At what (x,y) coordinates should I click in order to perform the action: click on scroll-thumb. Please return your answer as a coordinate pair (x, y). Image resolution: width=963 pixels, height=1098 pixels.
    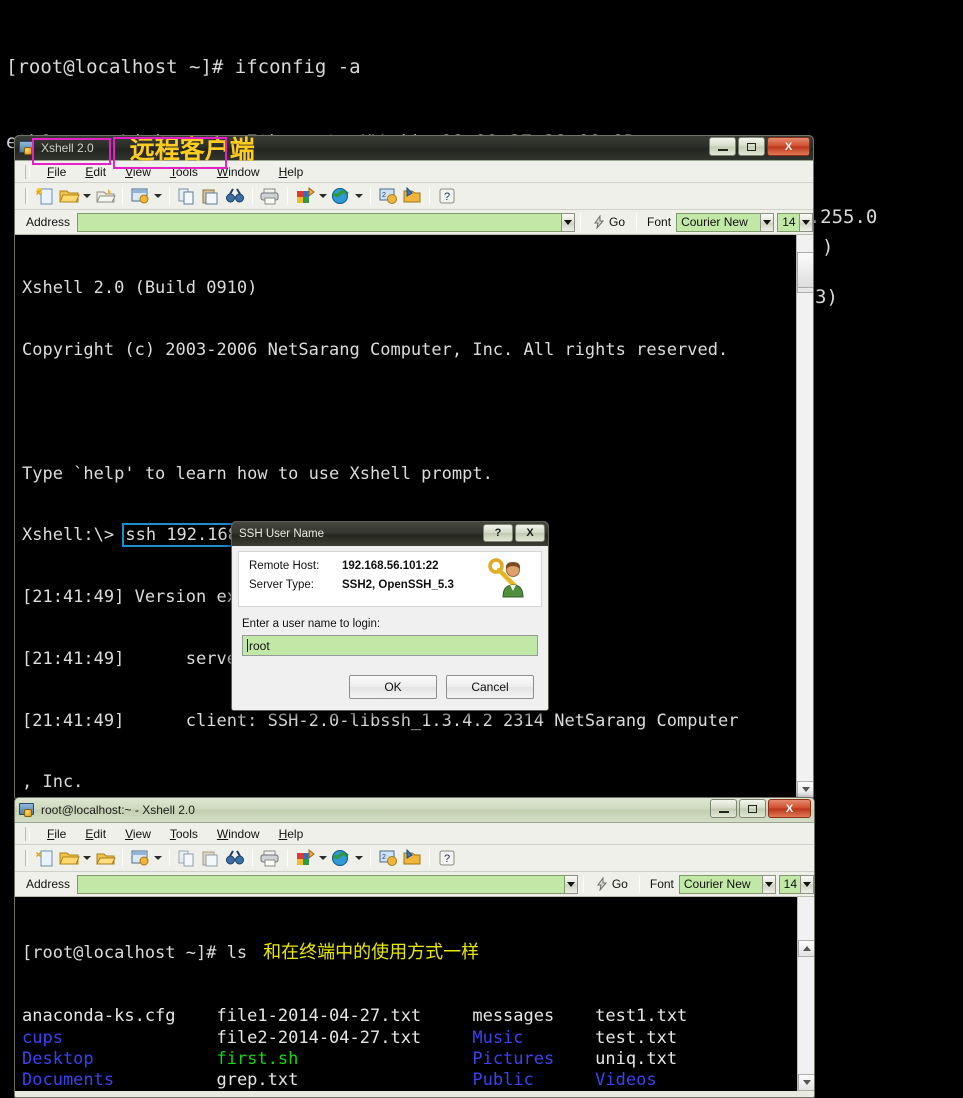
    Looking at the image, I should click on (805, 270).